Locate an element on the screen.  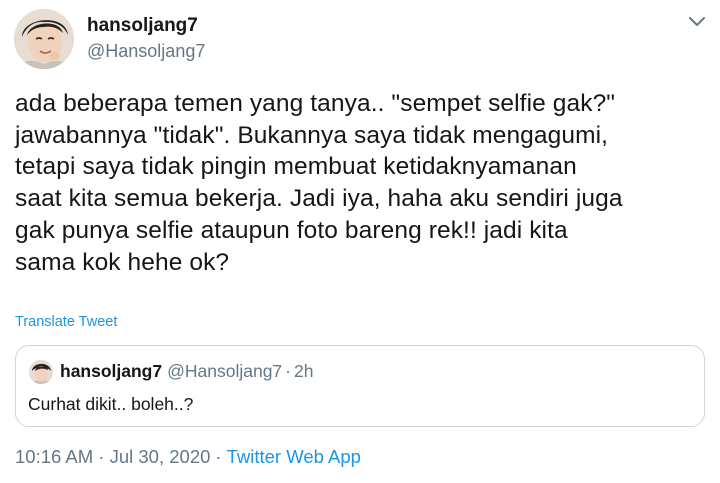
quoted-avatar is located at coordinates (41, 372).